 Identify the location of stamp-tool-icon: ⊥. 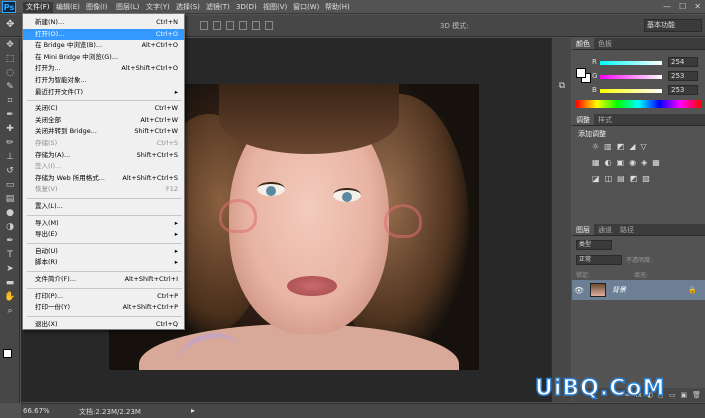
(10, 157).